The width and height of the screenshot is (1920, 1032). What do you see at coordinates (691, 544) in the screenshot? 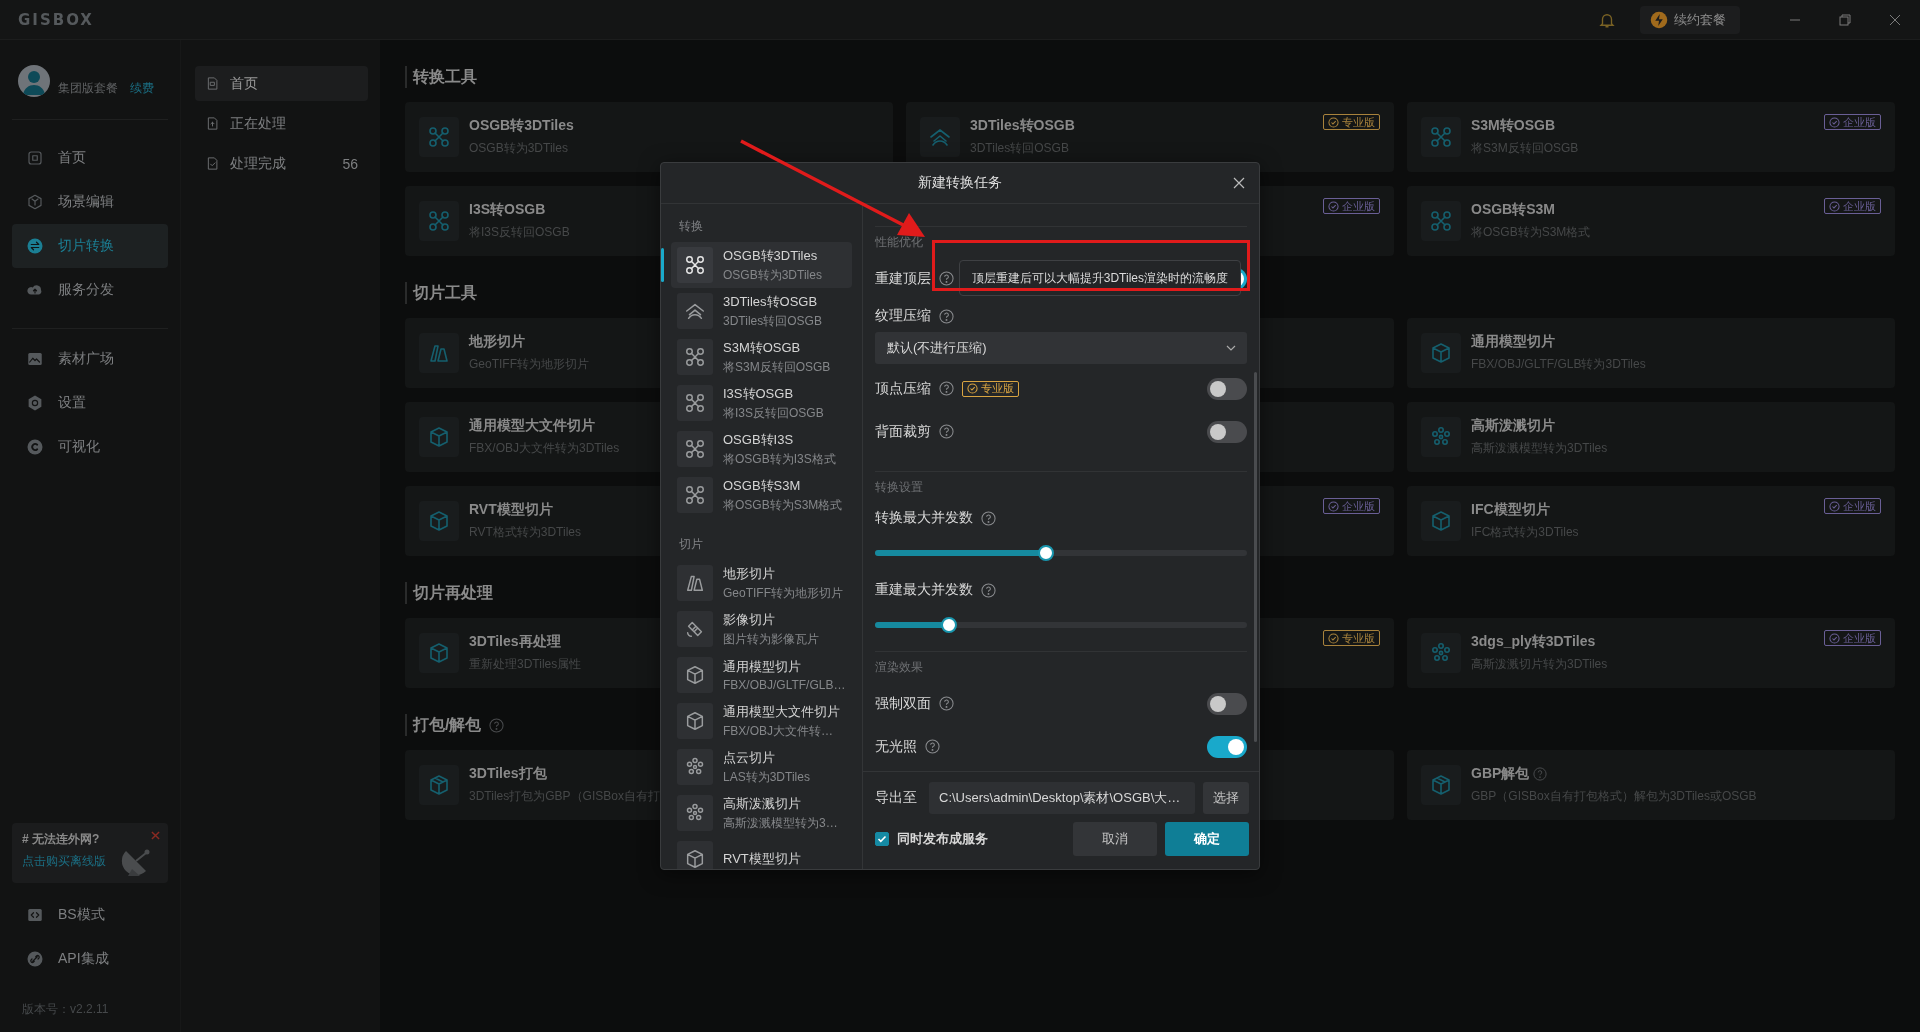
I see `group-label: 切片` at bounding box center [691, 544].